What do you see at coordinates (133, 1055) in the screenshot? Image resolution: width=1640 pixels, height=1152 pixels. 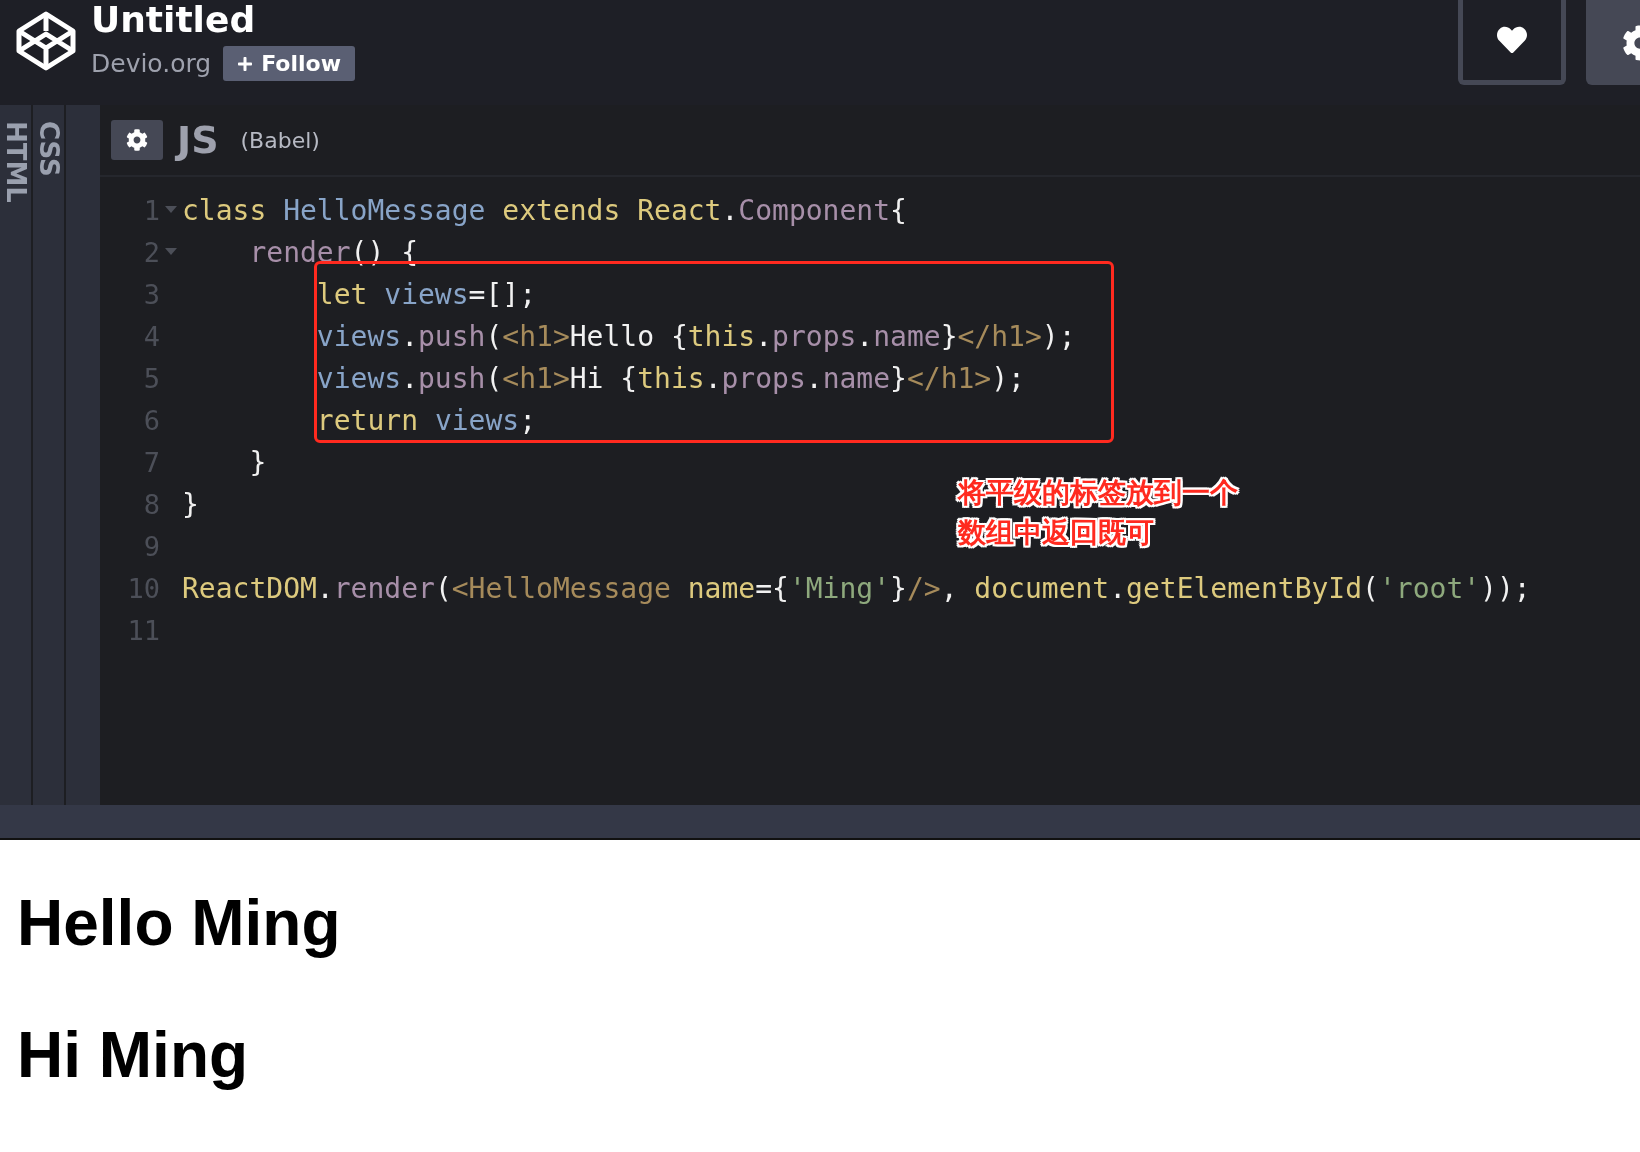 I see `preview-heading: Hi Ming` at bounding box center [133, 1055].